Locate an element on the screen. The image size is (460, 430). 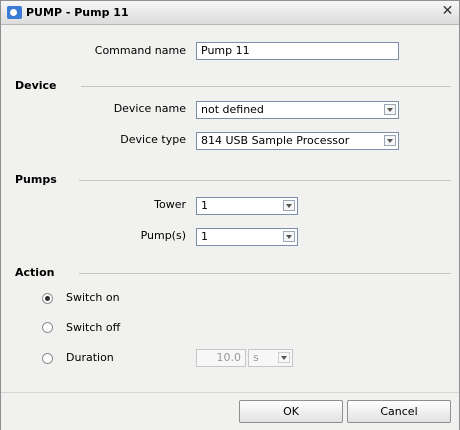
tower-label: Tower is located at coordinates (170, 204).